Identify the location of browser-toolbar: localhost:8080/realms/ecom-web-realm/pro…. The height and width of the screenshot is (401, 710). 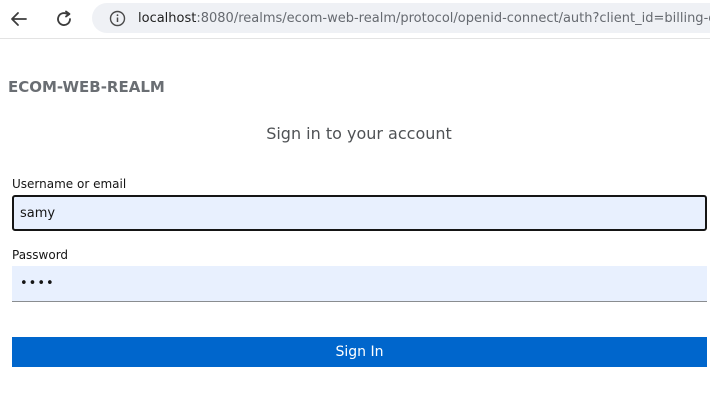
(355, 19).